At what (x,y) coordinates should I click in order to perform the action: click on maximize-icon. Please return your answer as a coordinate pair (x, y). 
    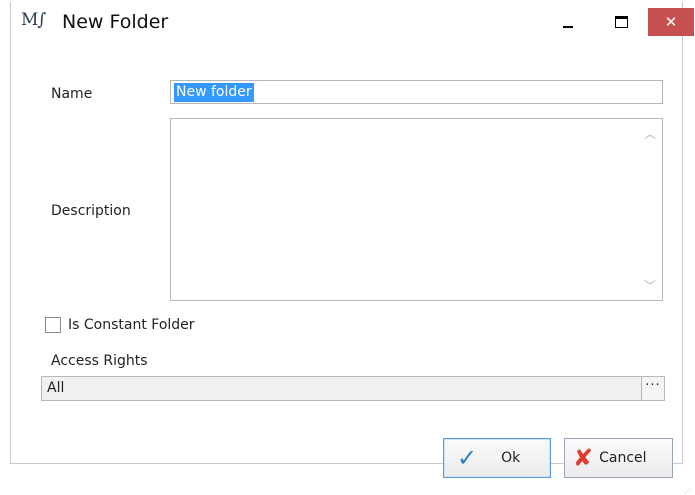
    Looking at the image, I should click on (621, 22).